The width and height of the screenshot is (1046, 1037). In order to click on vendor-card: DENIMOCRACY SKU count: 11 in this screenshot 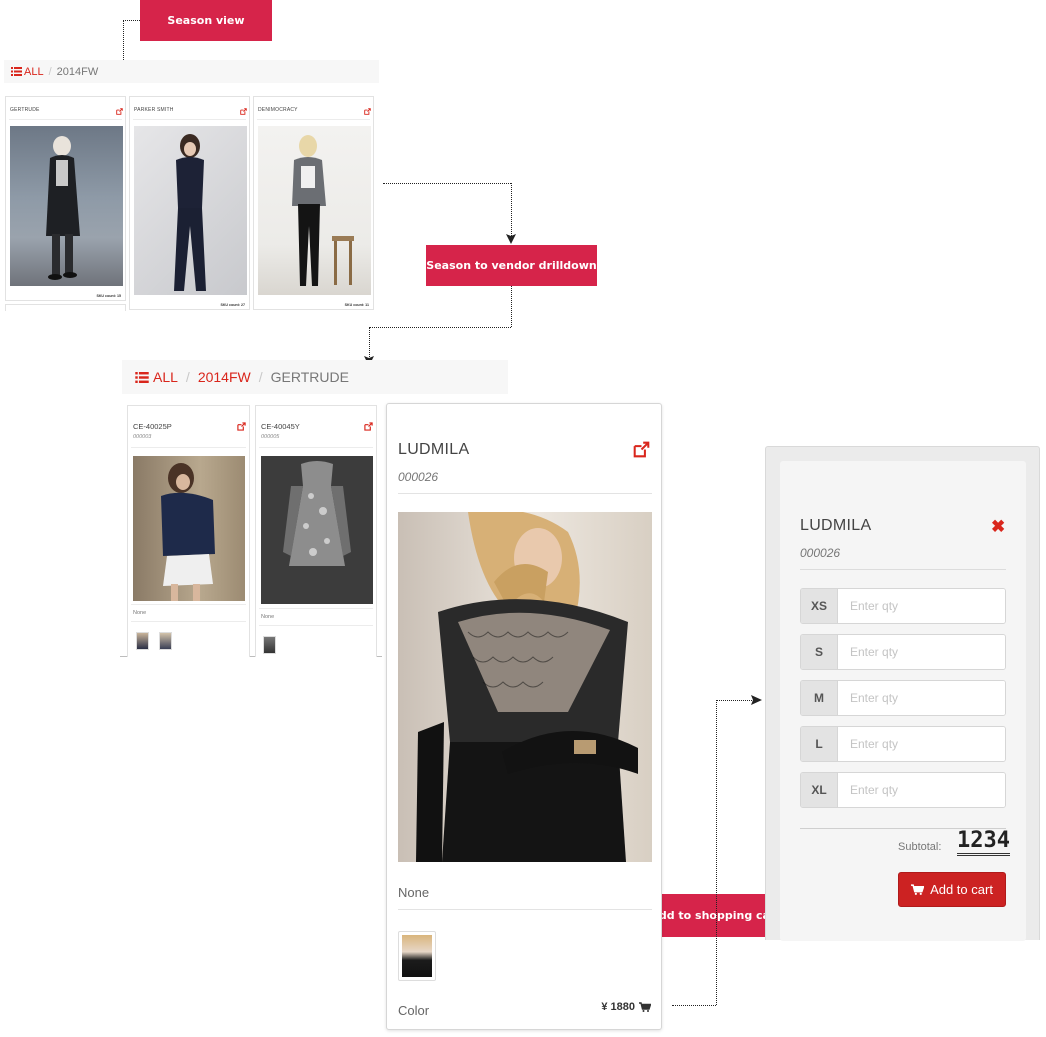, I will do `click(313, 203)`.